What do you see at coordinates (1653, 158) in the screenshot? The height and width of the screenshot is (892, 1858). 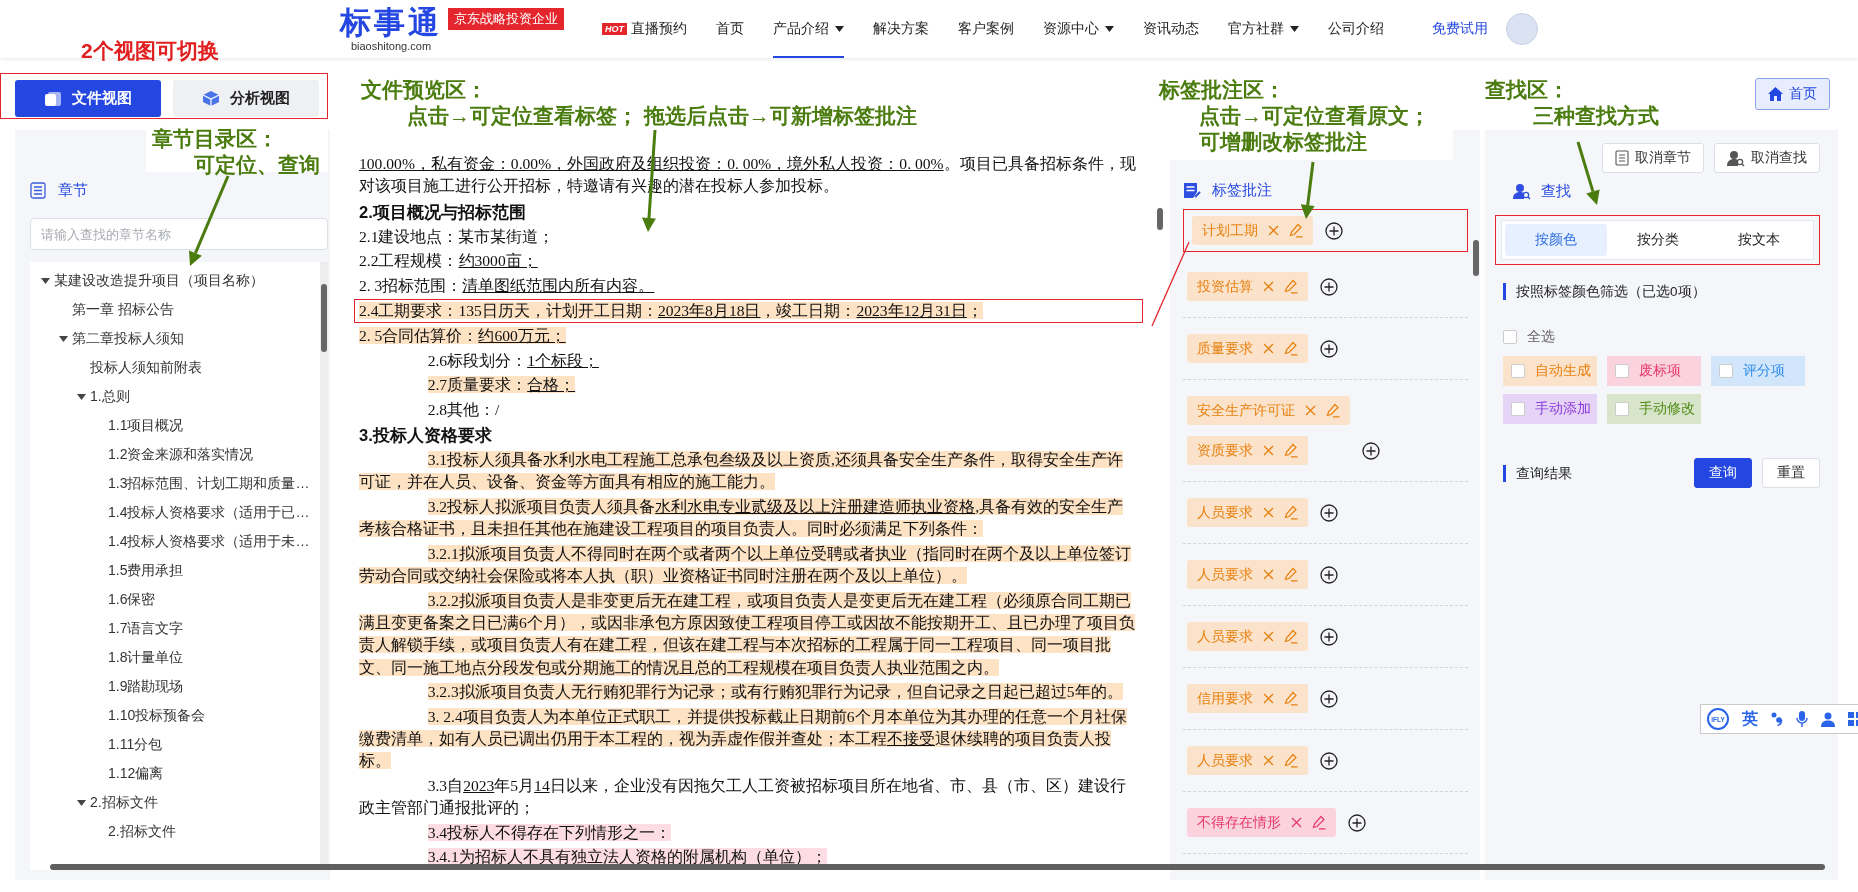 I see `toolbar-button: 取消章节` at bounding box center [1653, 158].